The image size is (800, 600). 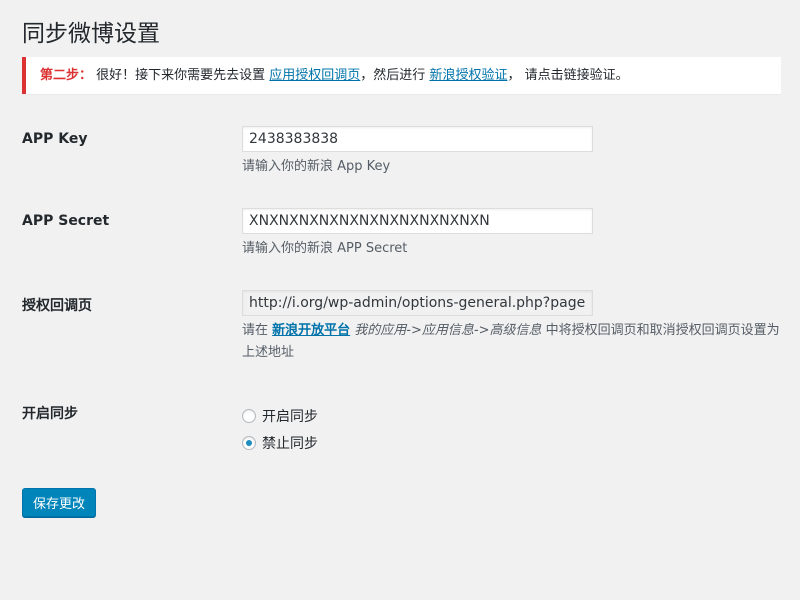 What do you see at coordinates (568, 75) in the screenshot?
I see `notice-text-after: ， 请点击链接验证。` at bounding box center [568, 75].